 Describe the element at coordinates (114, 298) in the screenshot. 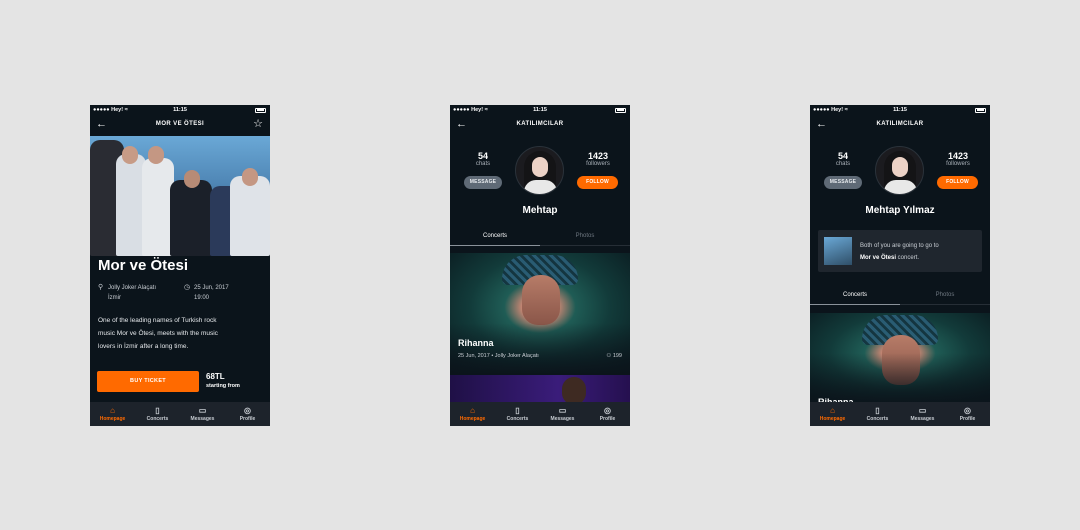

I see `venue-city: İzmir` at that location.